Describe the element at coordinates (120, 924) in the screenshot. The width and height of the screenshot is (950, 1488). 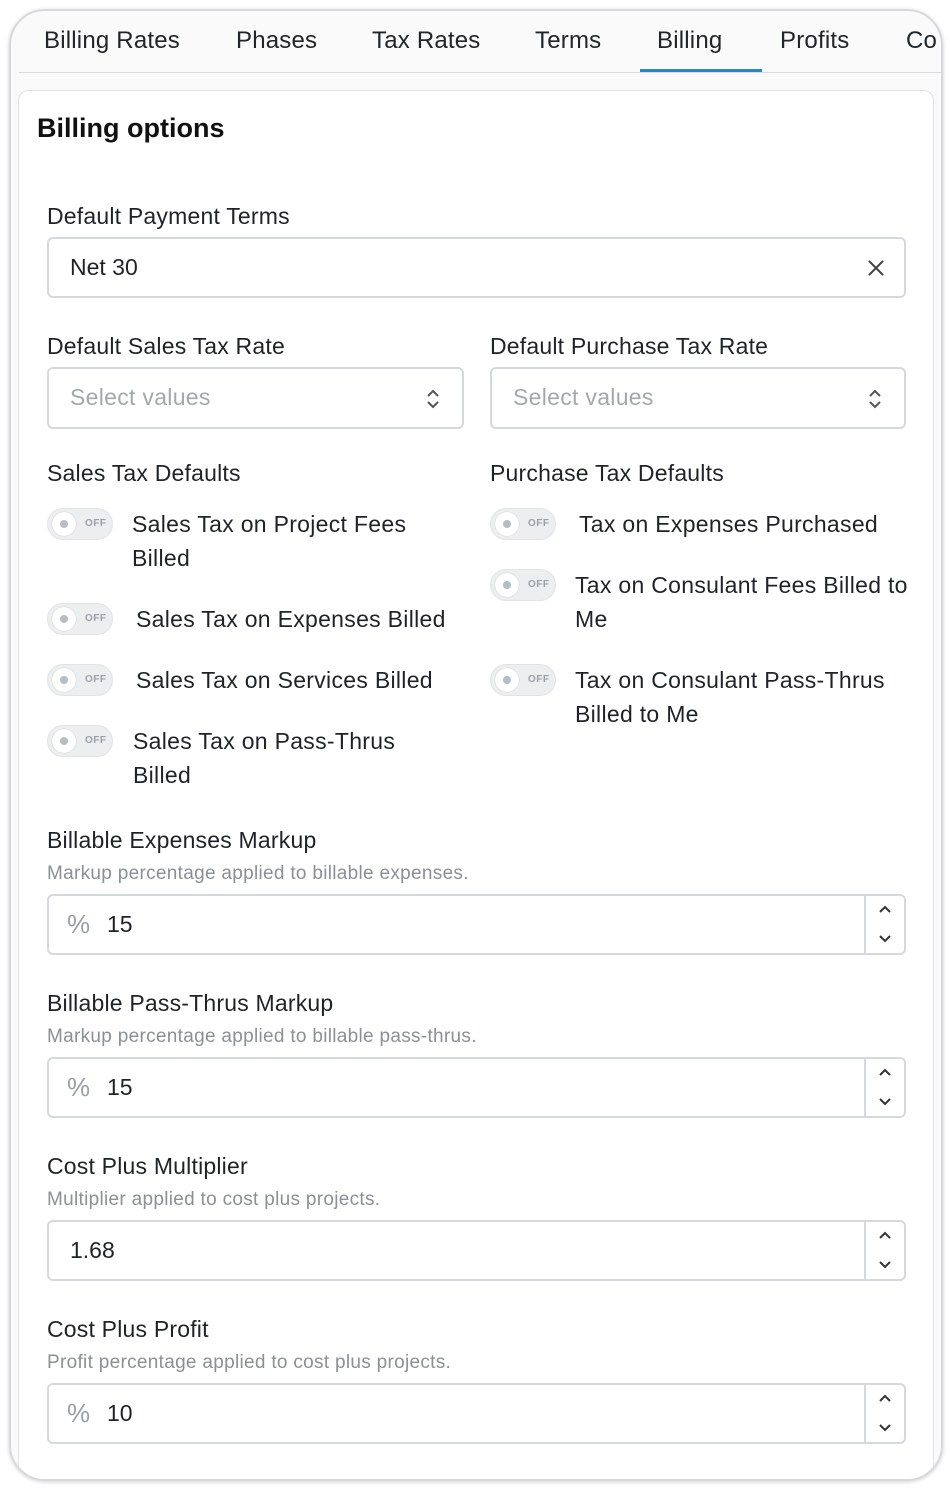
I see `expenses-markup-value: 15` at that location.